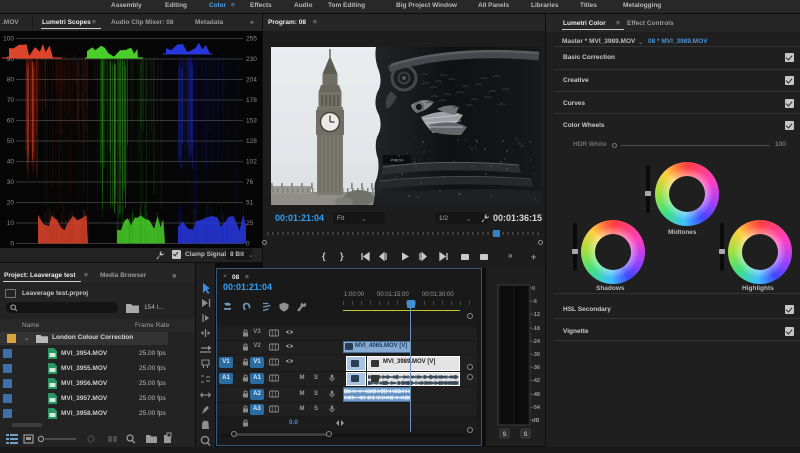 The width and height of the screenshot is (800, 453). Describe the element at coordinates (535, 421) in the screenshot. I see `svg-text: dB` at that location.